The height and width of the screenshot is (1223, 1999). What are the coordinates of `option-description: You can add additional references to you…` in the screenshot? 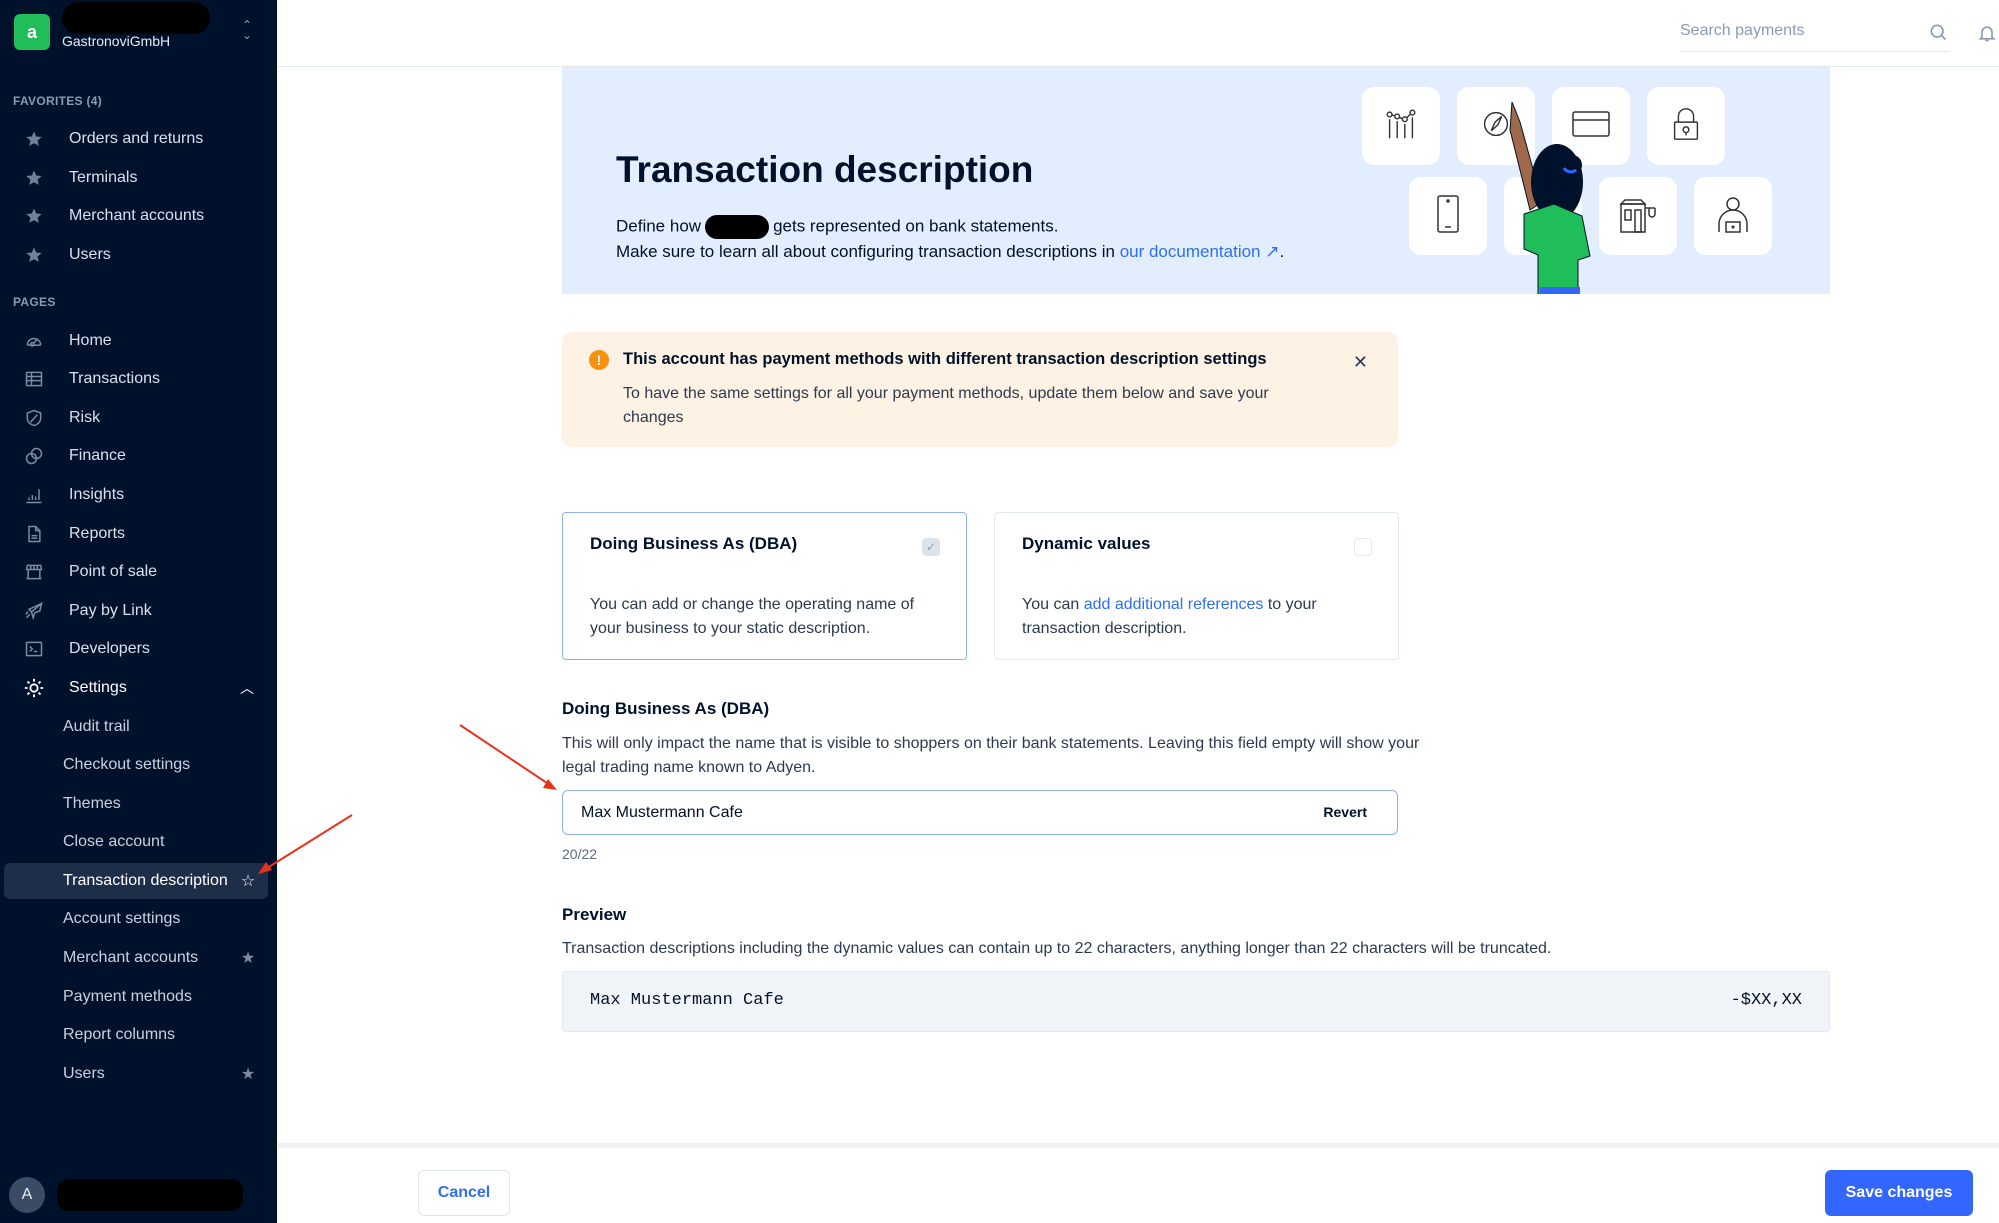 It's located at (1169, 616).